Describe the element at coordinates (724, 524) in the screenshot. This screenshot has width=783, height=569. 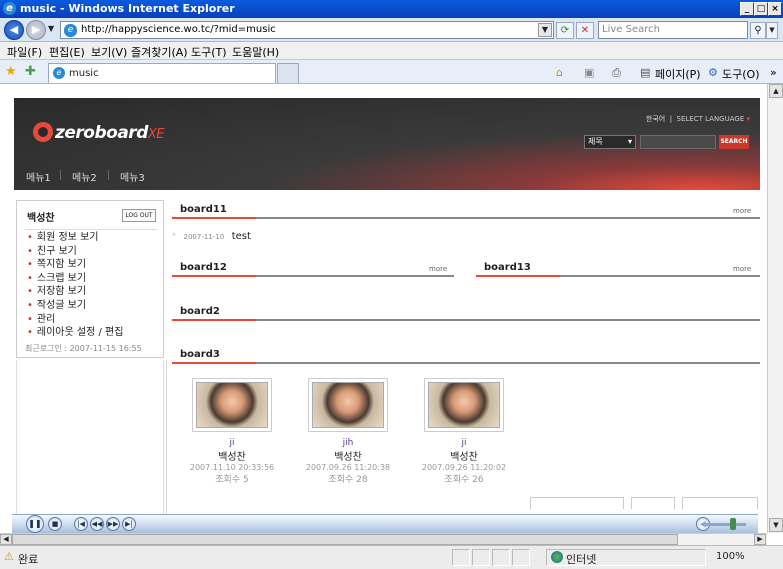
I see `volume-slider` at that location.